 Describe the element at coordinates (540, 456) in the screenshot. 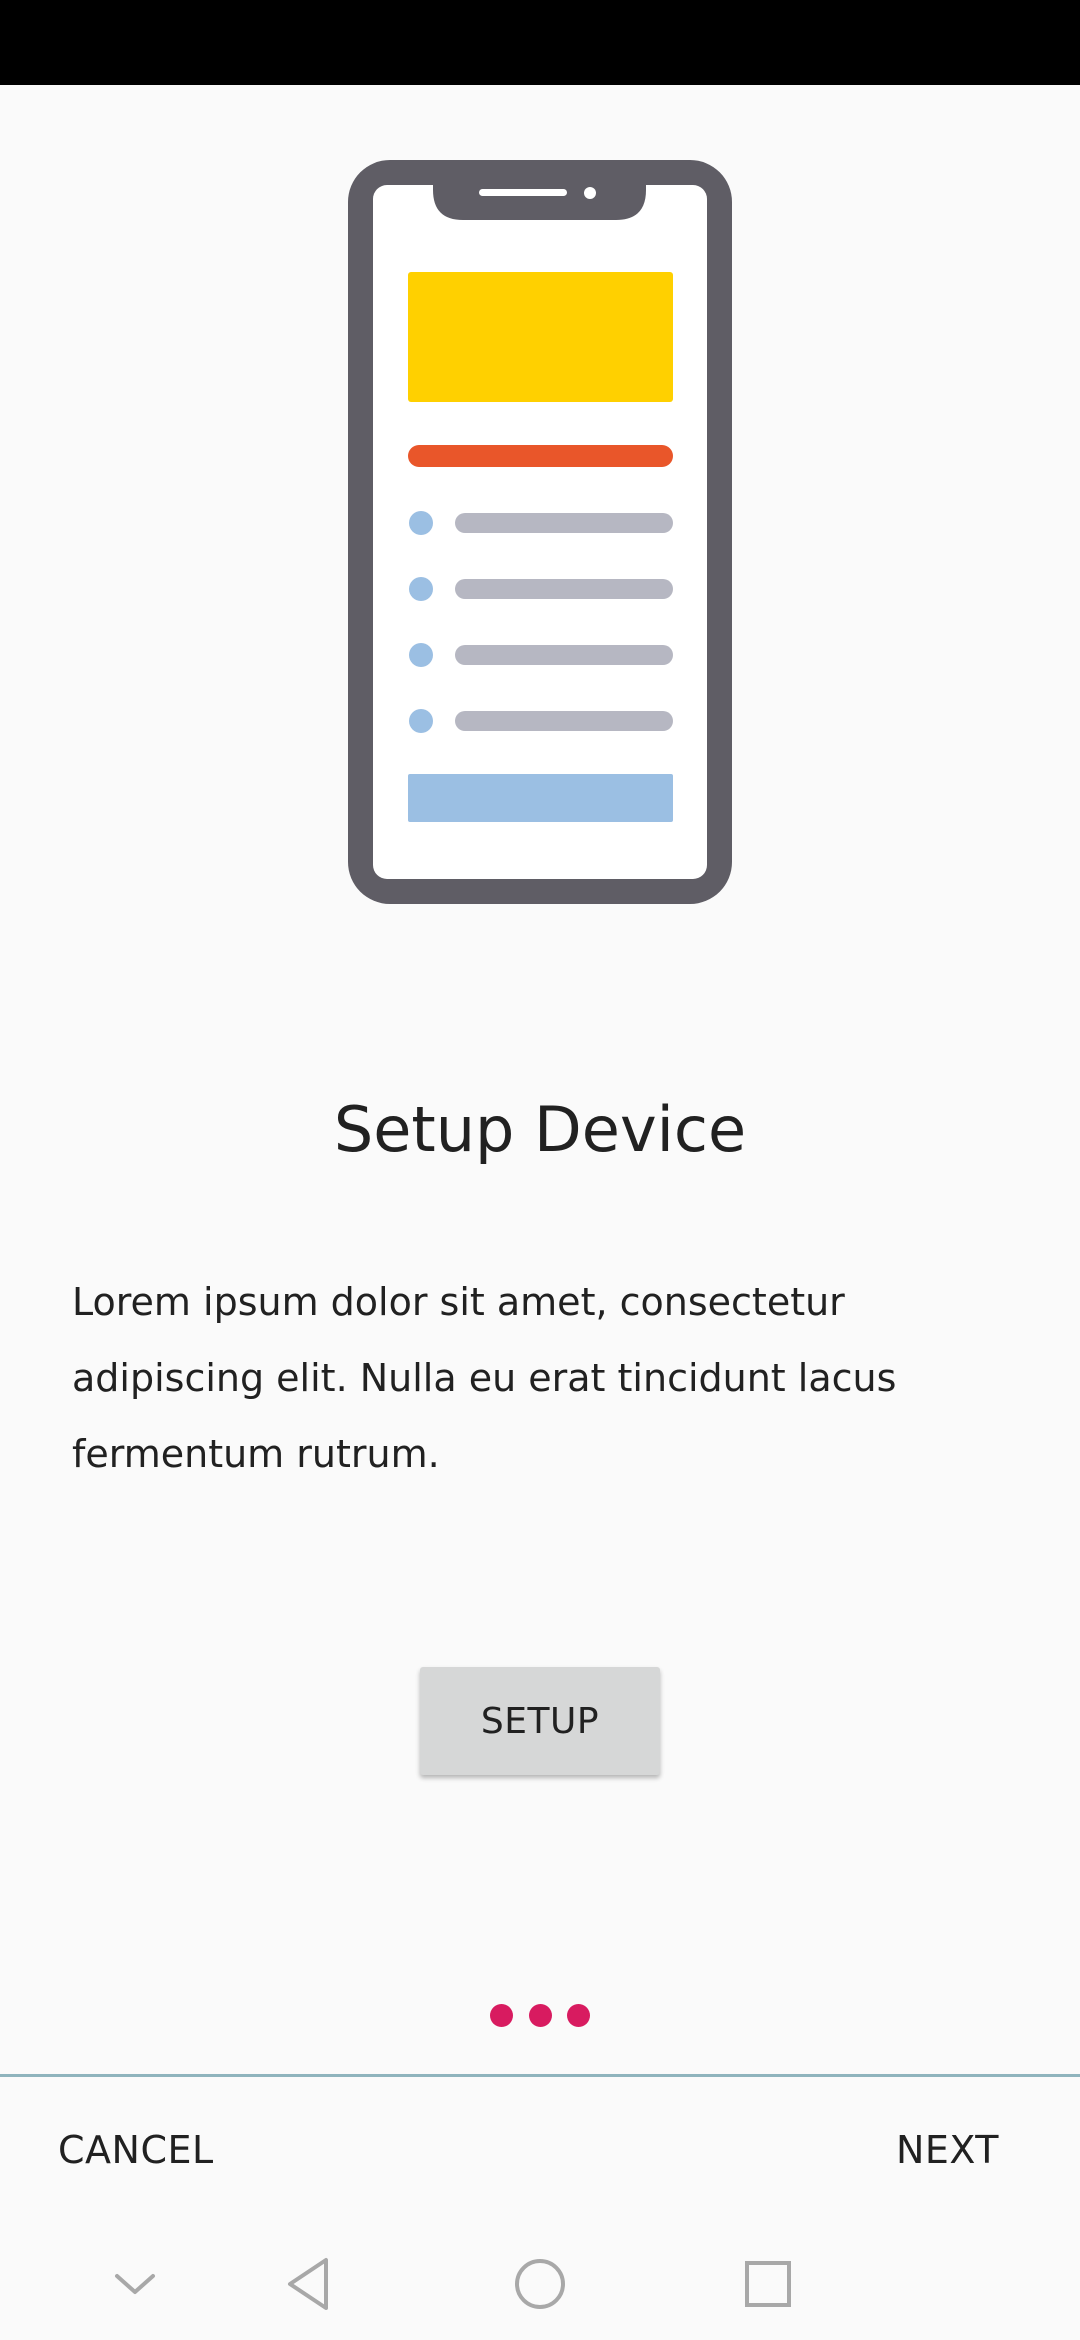

I see `accent-line` at that location.